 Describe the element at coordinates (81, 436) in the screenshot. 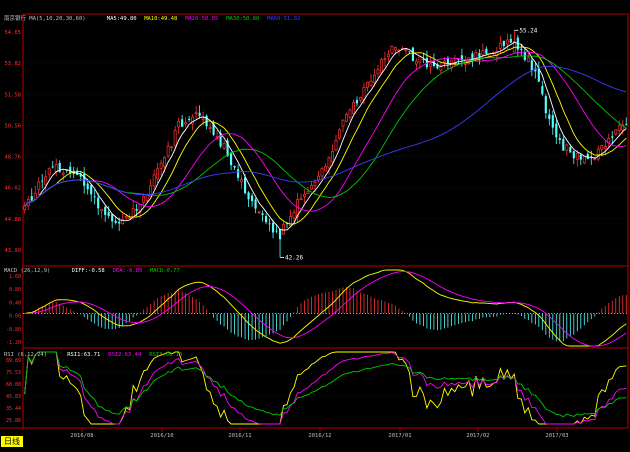

I see `x-tick-label: 2016/08` at that location.